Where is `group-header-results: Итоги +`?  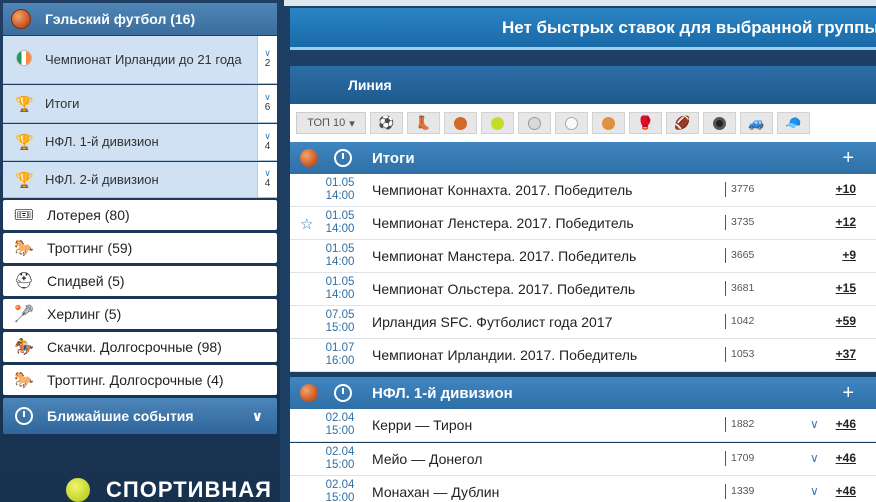
group-header-results: Итоги + is located at coordinates (583, 158).